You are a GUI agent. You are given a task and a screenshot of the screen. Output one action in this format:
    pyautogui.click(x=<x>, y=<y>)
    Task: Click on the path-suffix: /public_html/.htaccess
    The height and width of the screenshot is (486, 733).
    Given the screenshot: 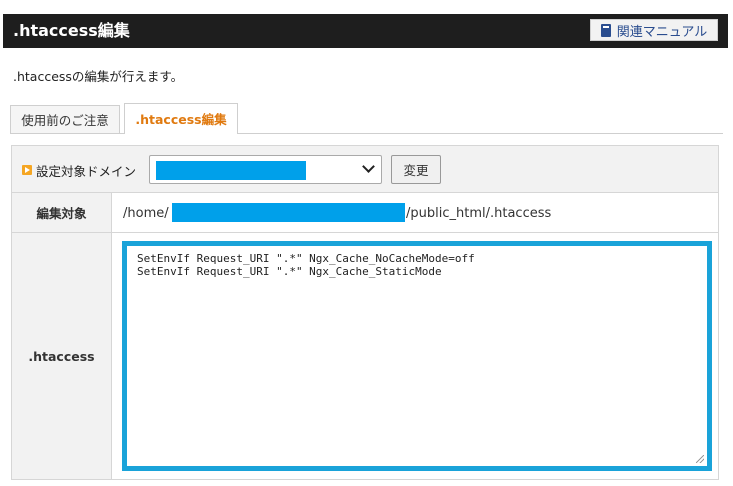 What is the action you would take?
    pyautogui.click(x=479, y=213)
    